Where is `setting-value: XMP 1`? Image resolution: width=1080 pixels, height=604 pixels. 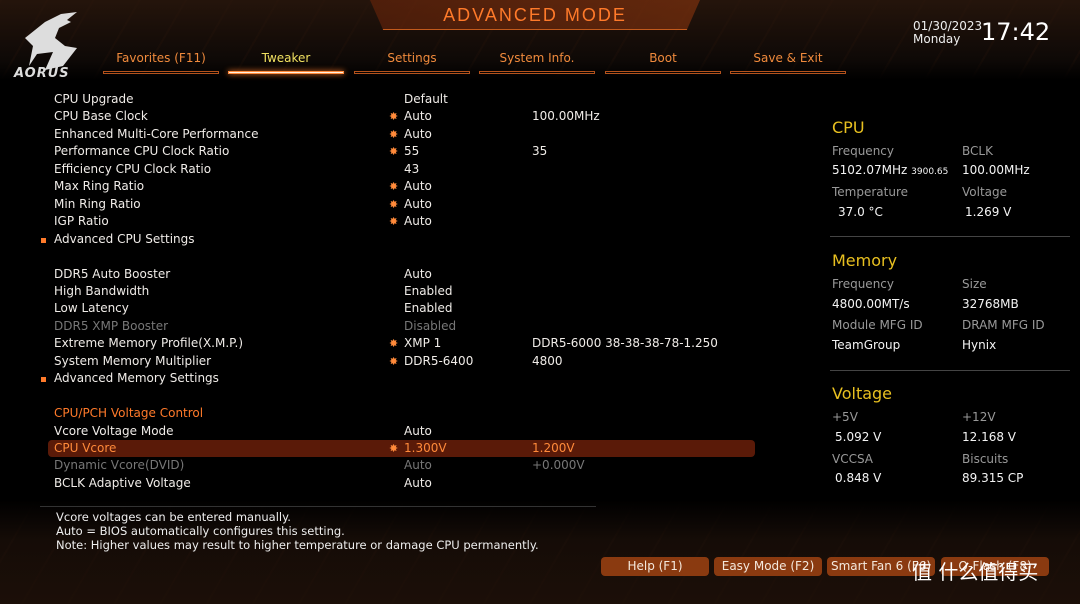
setting-value: XMP 1 is located at coordinates (422, 343).